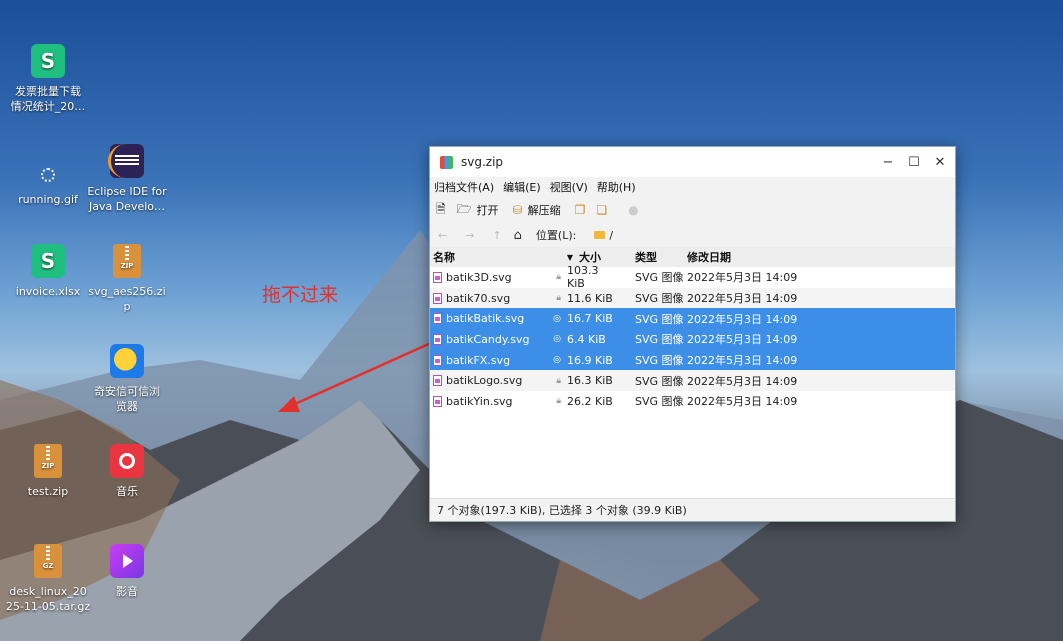  Describe the element at coordinates (635, 210) in the screenshot. I see `stop-button: ●` at that location.